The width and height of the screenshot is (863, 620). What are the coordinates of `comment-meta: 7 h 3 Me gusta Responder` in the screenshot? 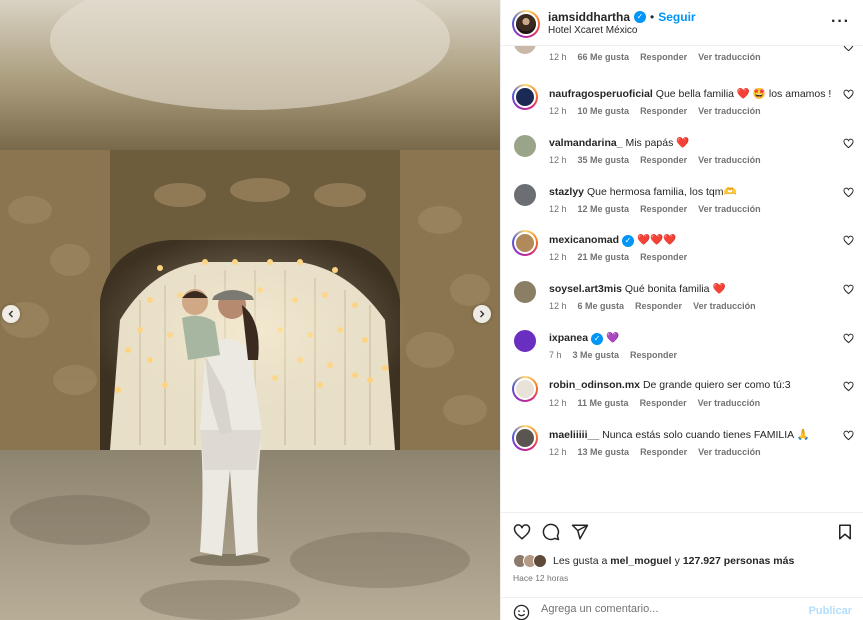 It's located at (618, 355).